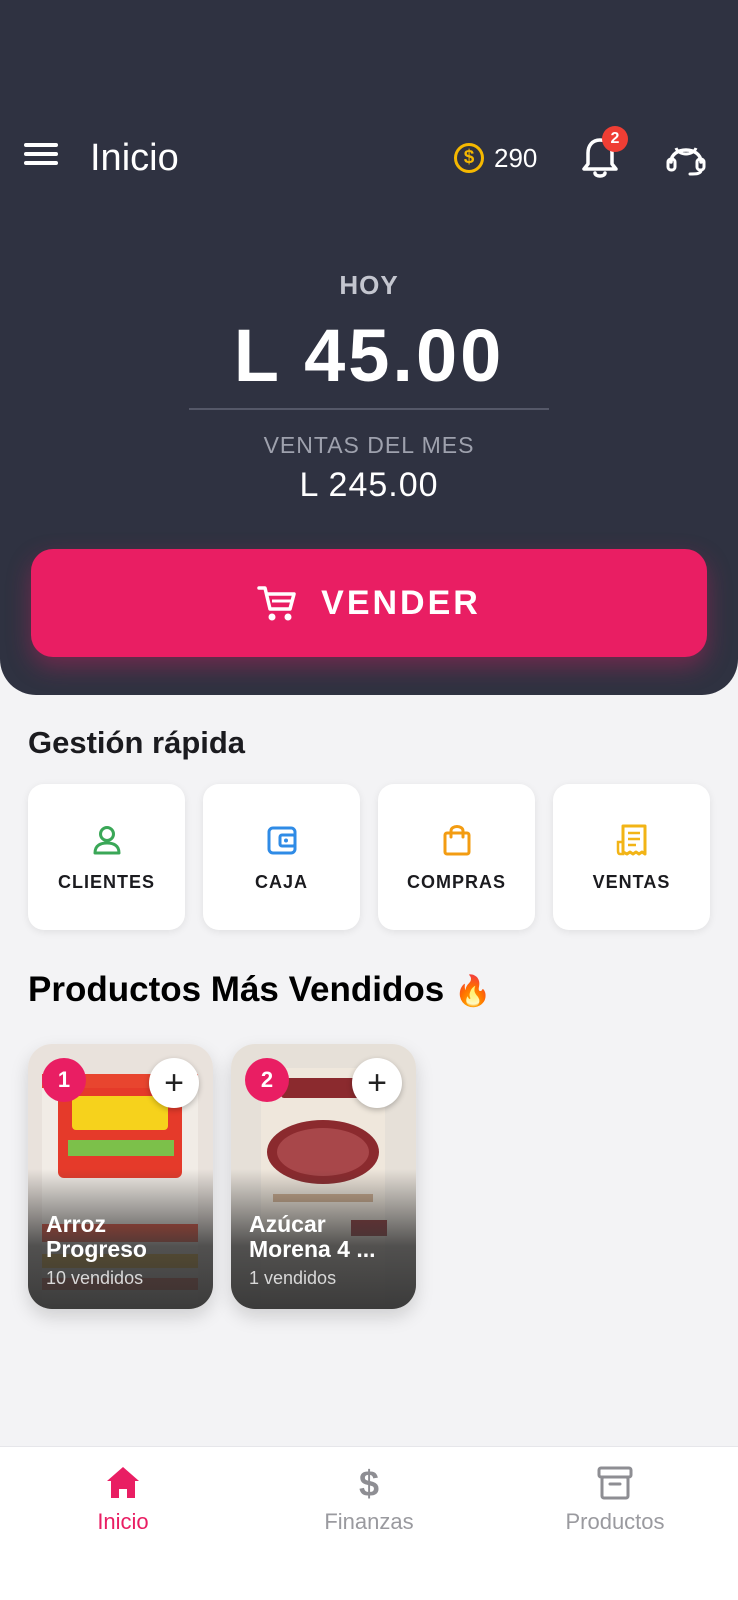 The image size is (738, 1600). What do you see at coordinates (401, 602) in the screenshot?
I see `sell-button-label: VENDER` at bounding box center [401, 602].